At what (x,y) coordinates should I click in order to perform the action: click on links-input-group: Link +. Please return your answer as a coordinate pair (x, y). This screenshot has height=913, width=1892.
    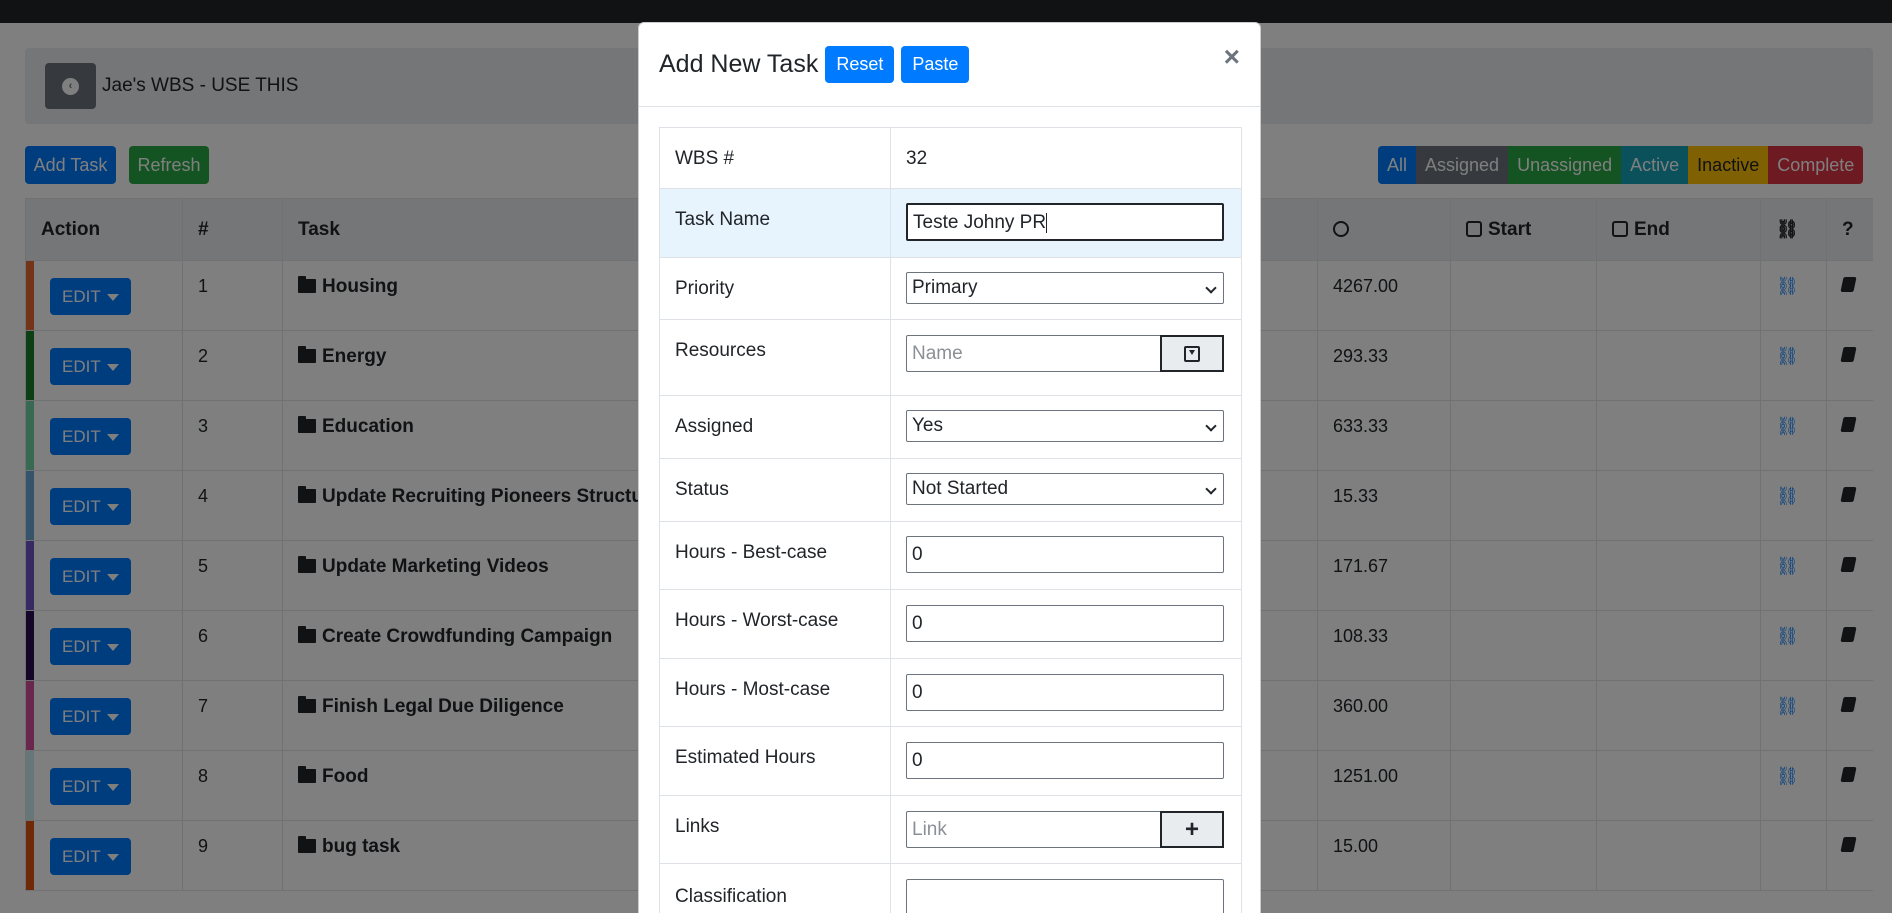
    Looking at the image, I should click on (1065, 829).